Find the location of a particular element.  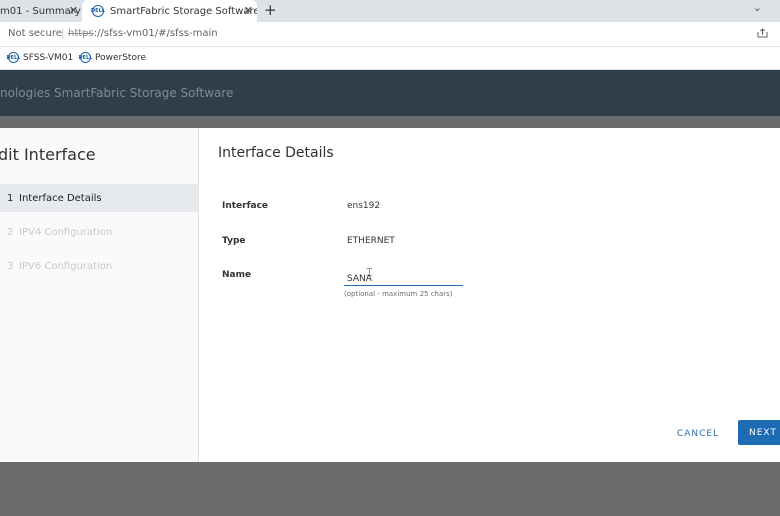

step-ipv4-configuration: 2 IPV4 Configuration is located at coordinates (99, 232).